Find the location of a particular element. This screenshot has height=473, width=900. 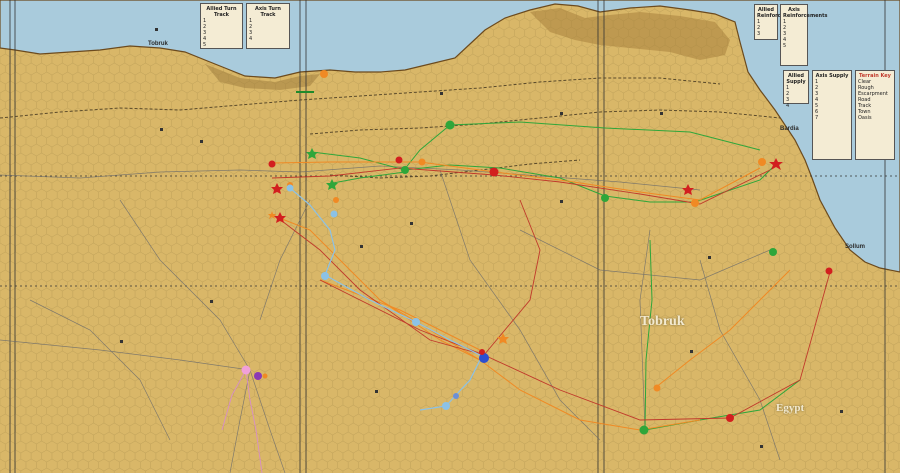

panel-title: Allied Reinforcements is located at coordinates (779, 13).